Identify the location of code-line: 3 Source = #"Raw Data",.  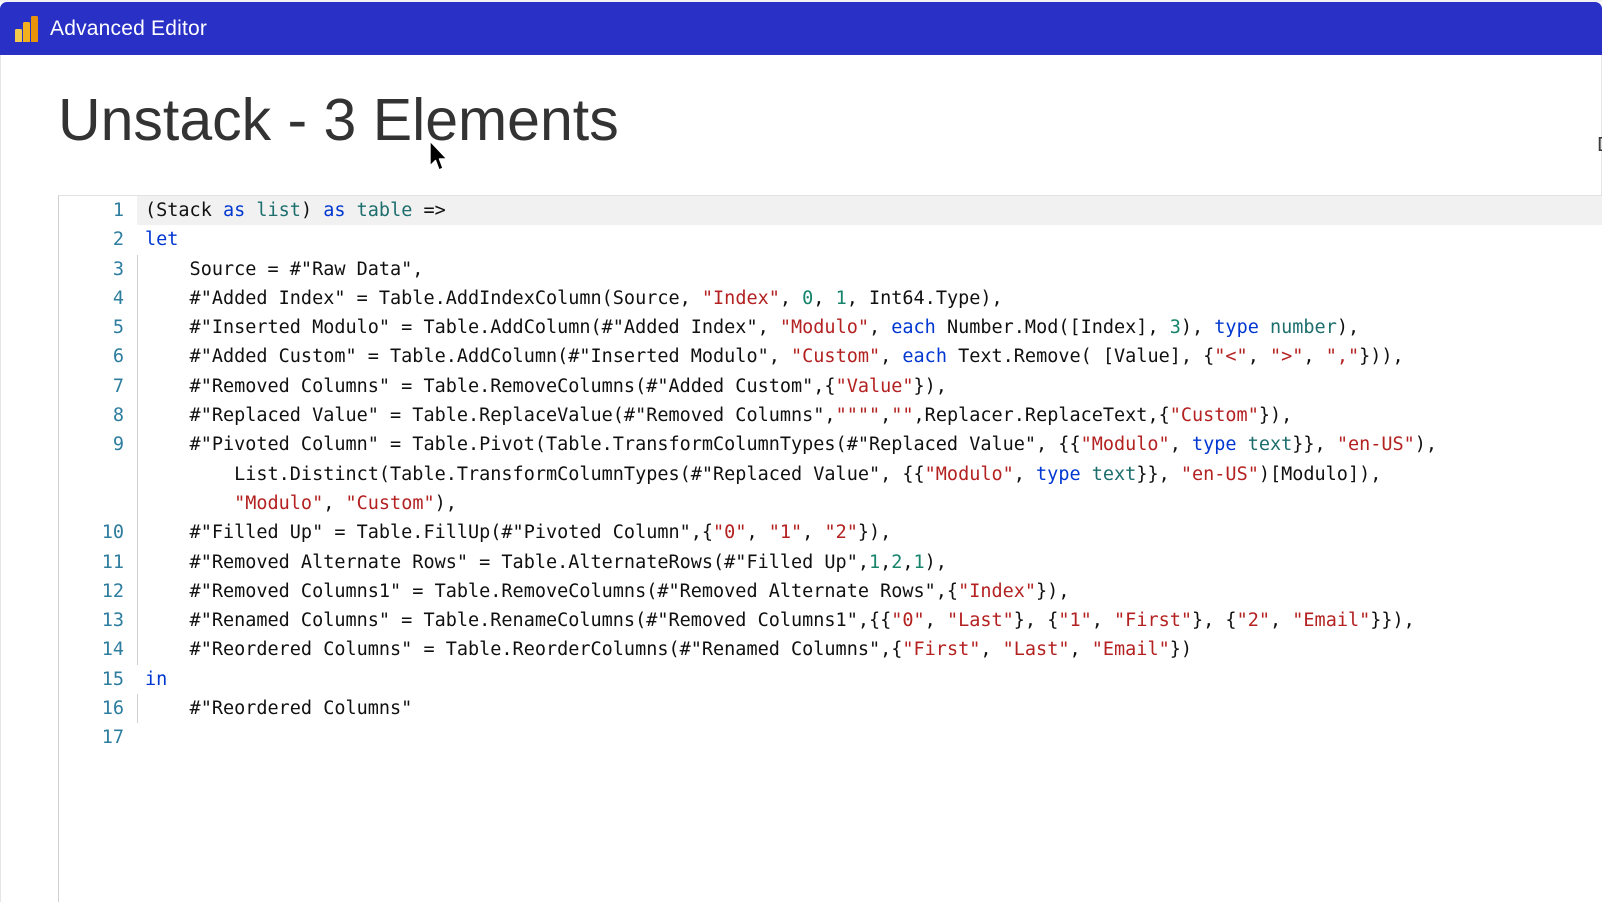
(830, 269).